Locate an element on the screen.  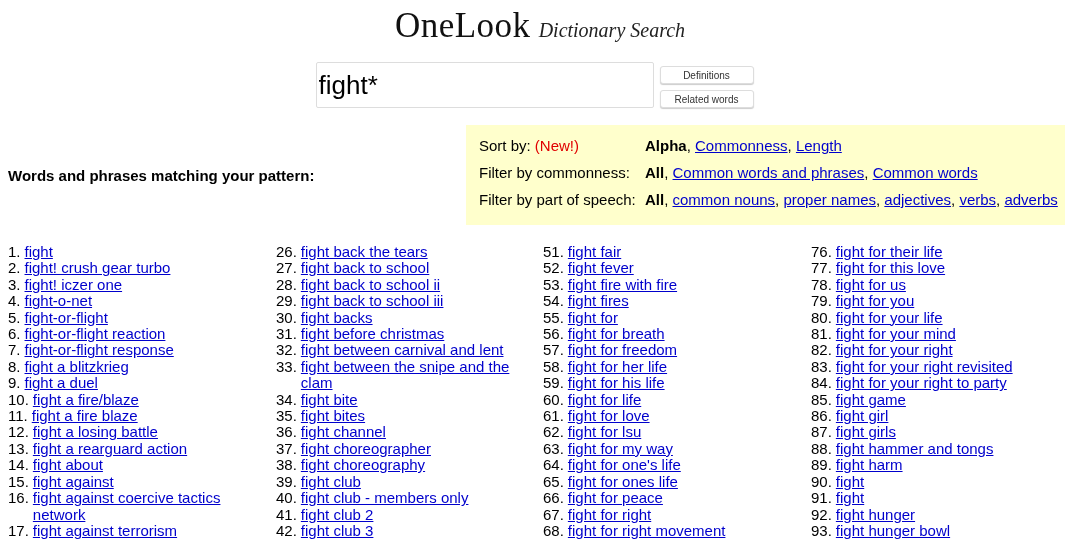
result-link: fight for your mind is located at coordinates (895, 334).